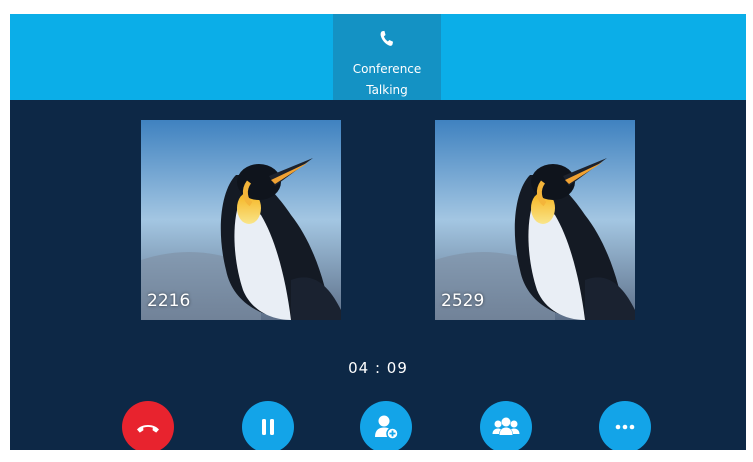  Describe the element at coordinates (169, 301) in the screenshot. I see `participant-number: 2216` at that location.